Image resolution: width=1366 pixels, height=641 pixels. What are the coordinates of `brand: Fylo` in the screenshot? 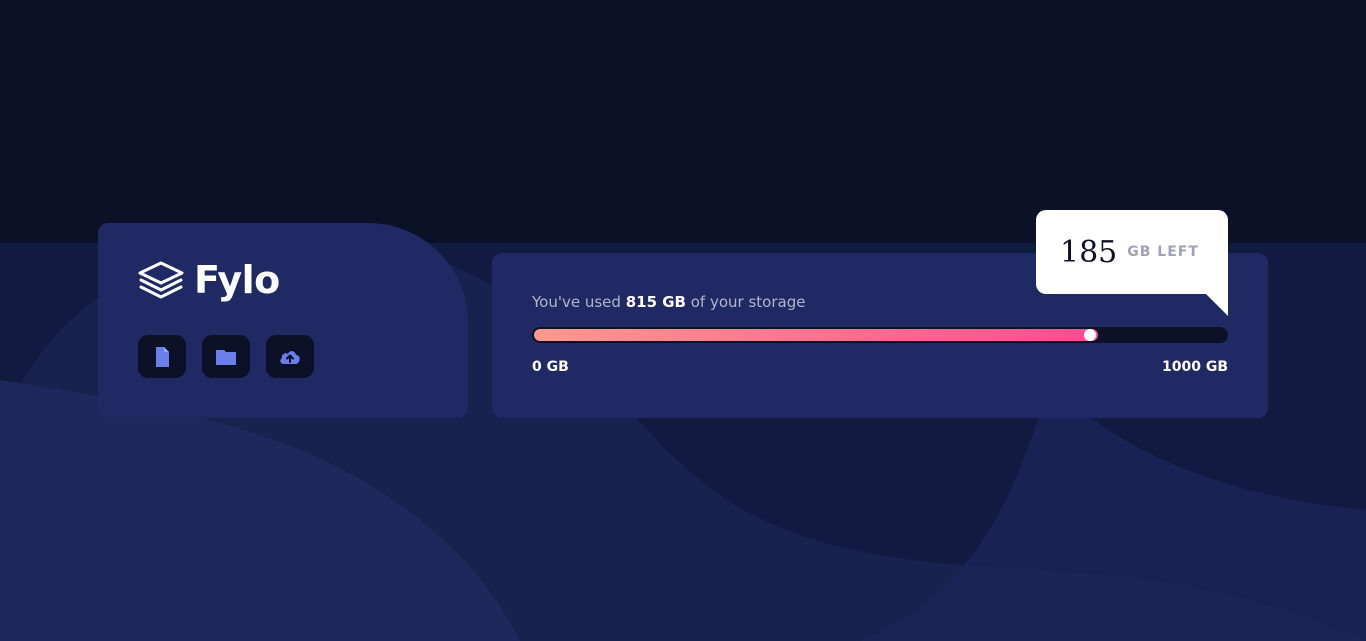 It's located at (209, 280).